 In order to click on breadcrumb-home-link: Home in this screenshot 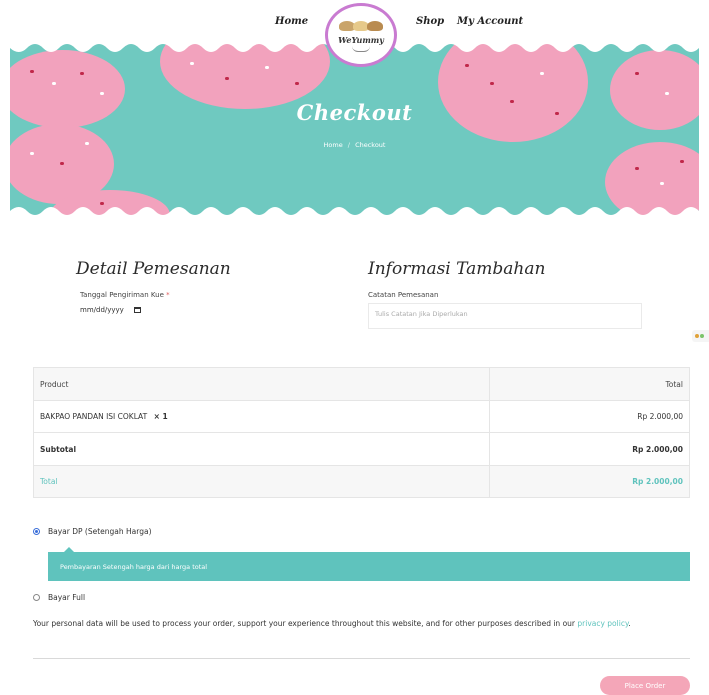, I will do `click(333, 145)`.